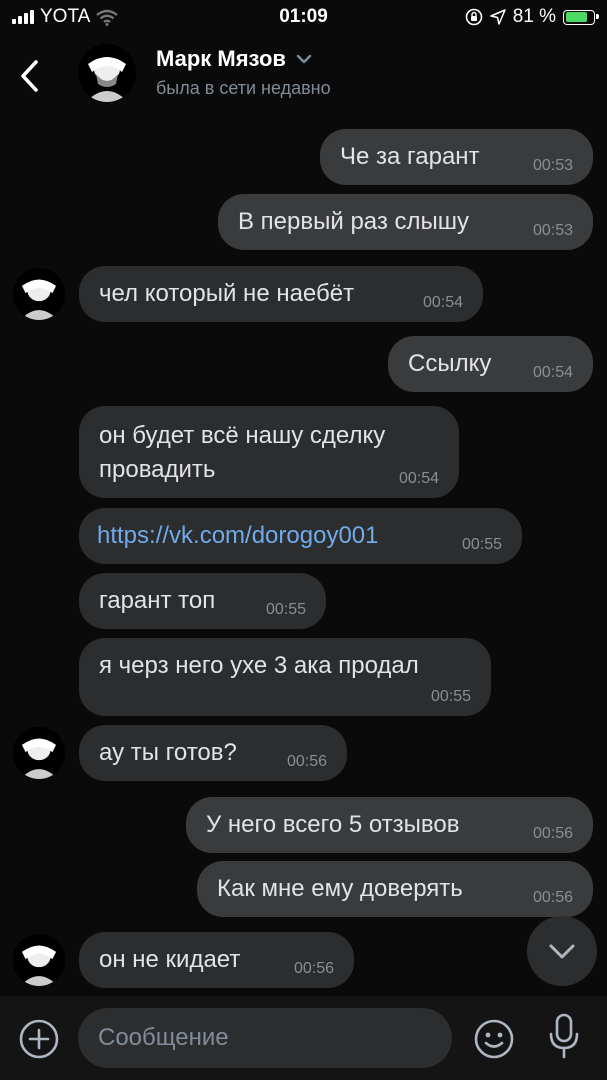  I want to click on message-in: гарант топ 00:55, so click(202, 601).